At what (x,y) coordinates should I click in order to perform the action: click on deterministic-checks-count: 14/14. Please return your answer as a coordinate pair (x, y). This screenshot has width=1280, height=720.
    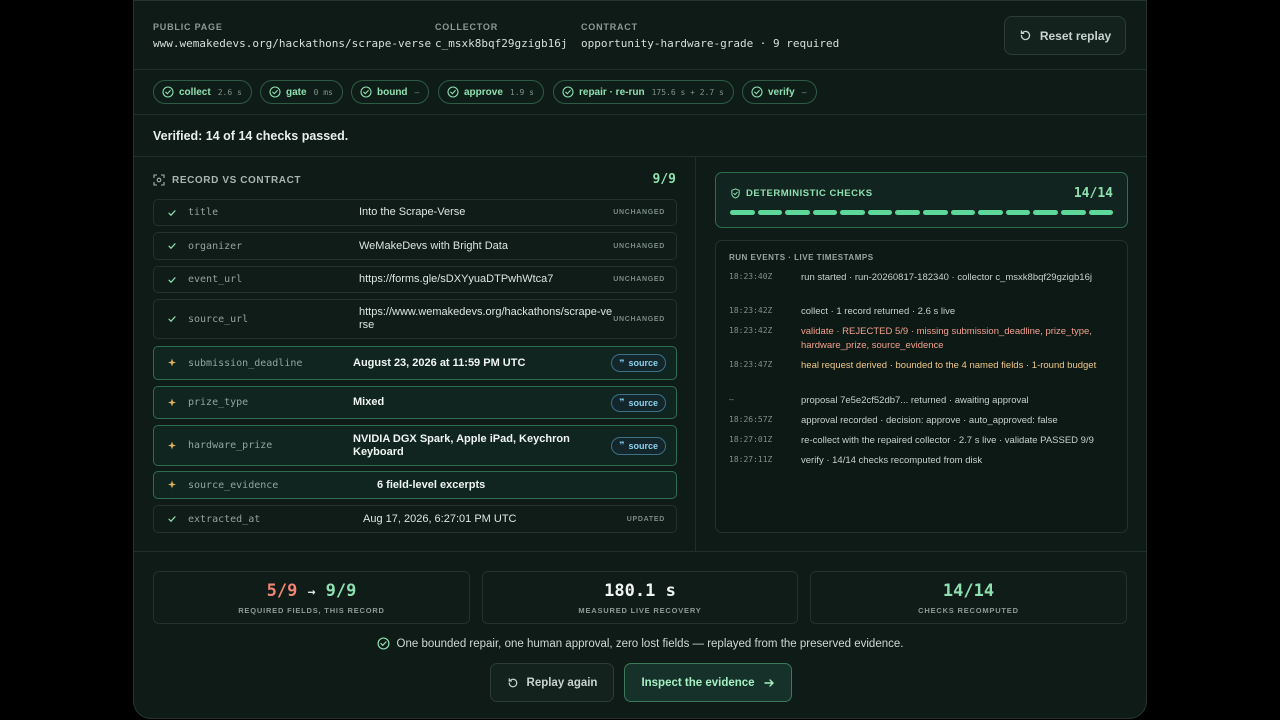
    Looking at the image, I should click on (1093, 193).